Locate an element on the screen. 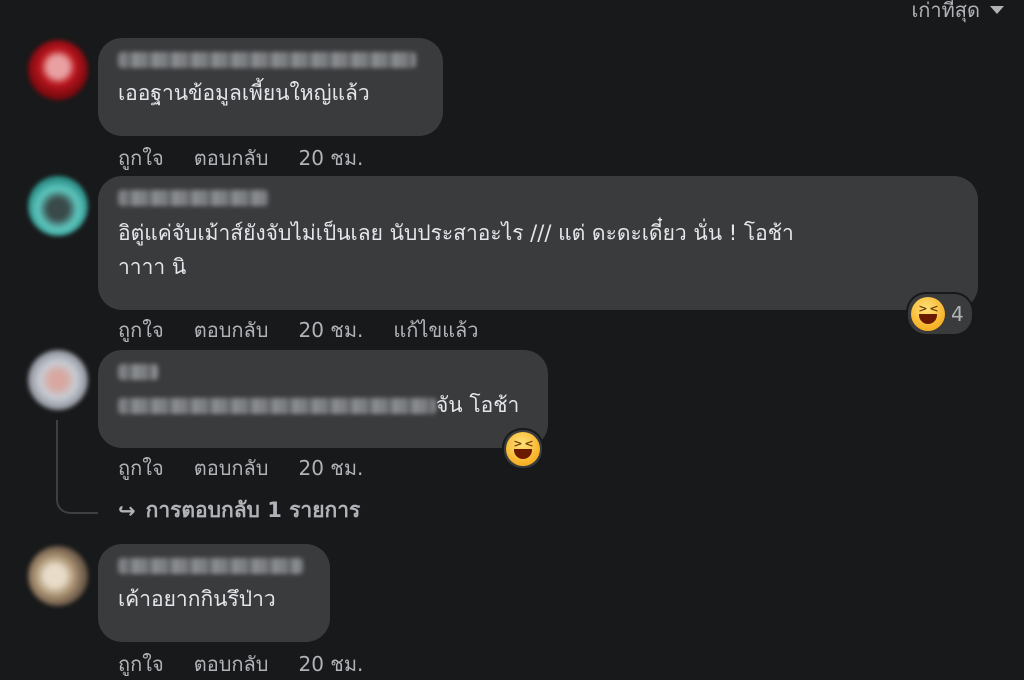 The width and height of the screenshot is (1024, 680). sort-dropdown: เก่าที่สุด is located at coordinates (957, 13).